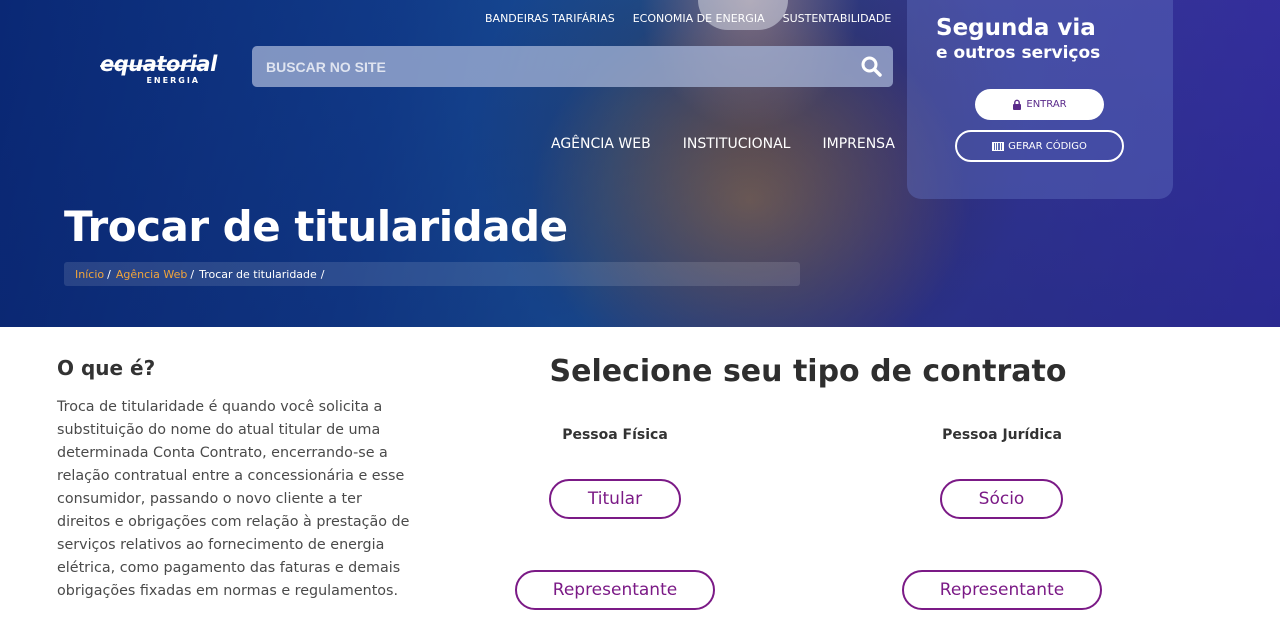 The width and height of the screenshot is (1280, 628). Describe the element at coordinates (258, 274) in the screenshot. I see `breadcrumb-current: Trocar de titularidade` at that location.